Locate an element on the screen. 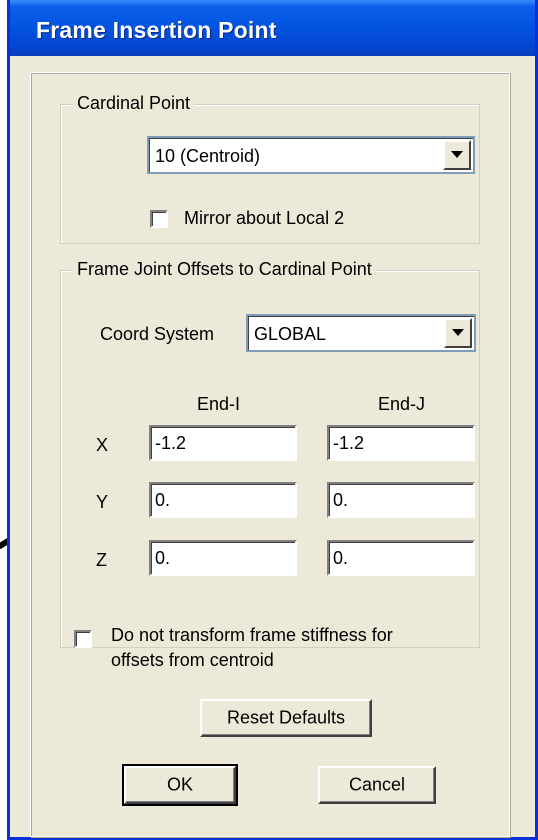 This screenshot has width=538, height=840. coord-system-label: Coord System is located at coordinates (157, 334).